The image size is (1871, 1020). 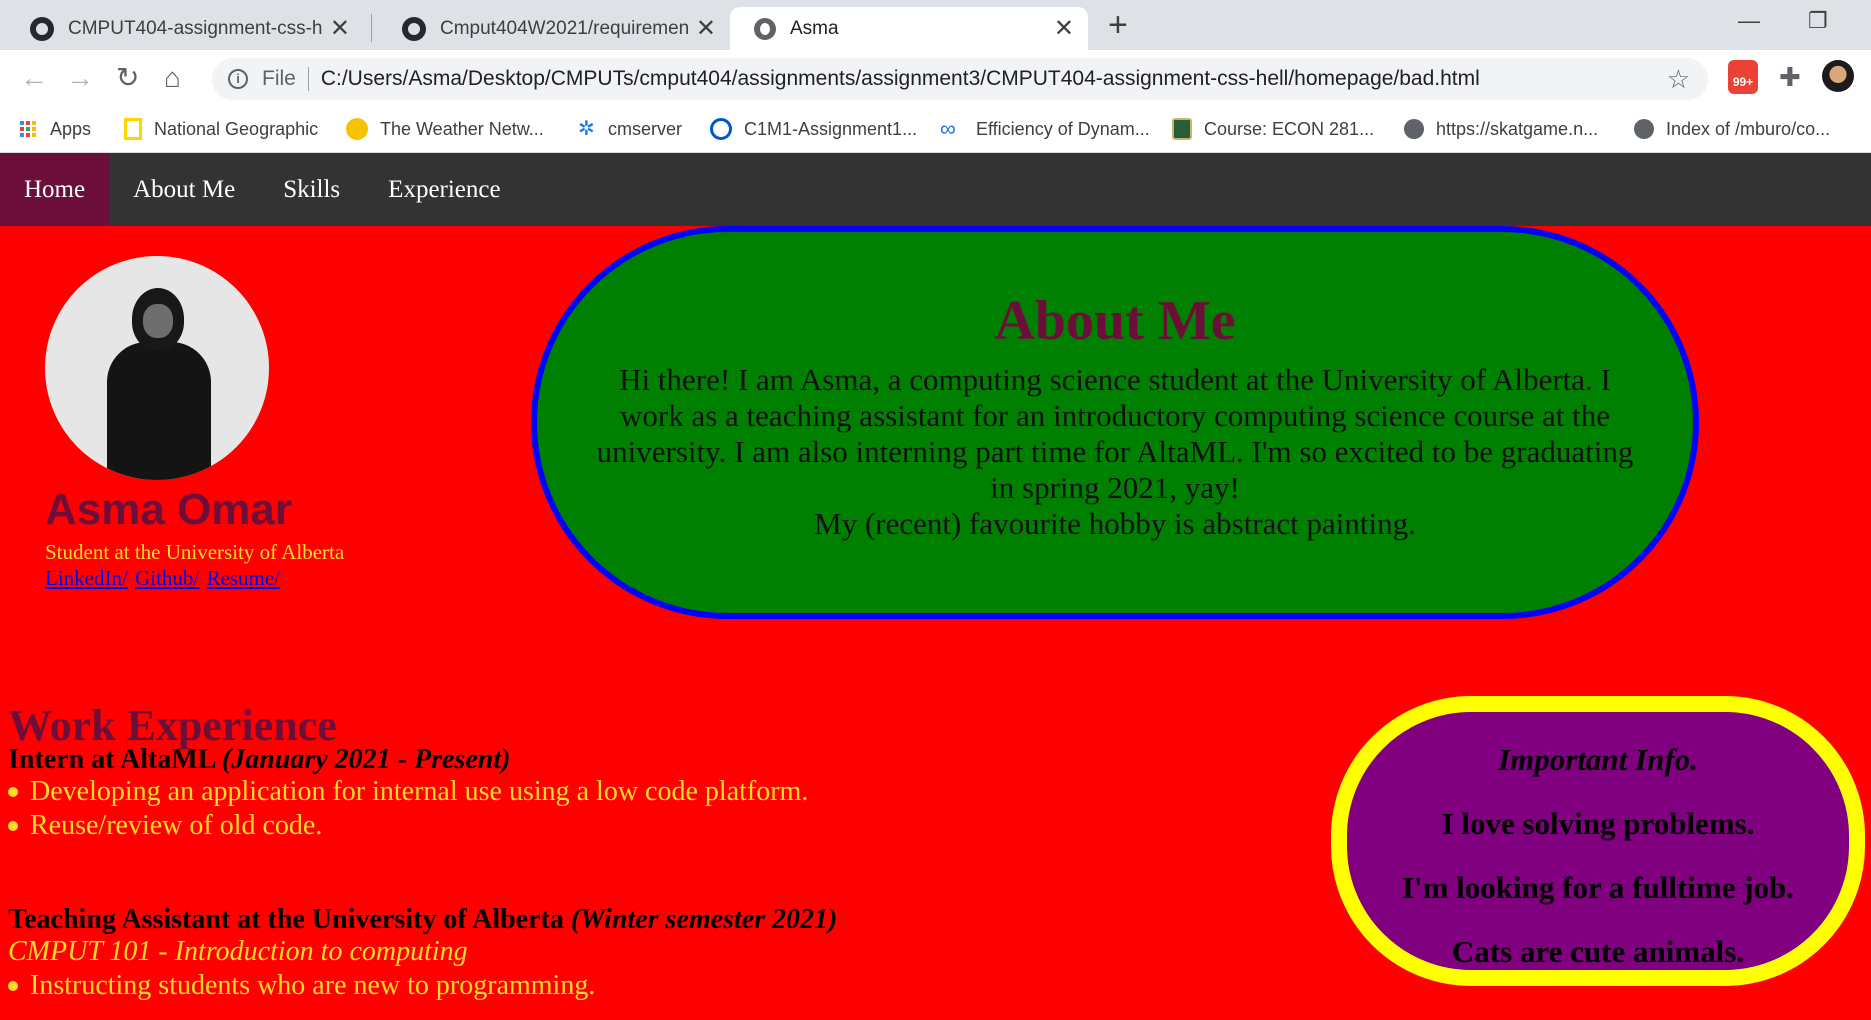 I want to click on linkedin-link: LinkedIn/, so click(x=86, y=578).